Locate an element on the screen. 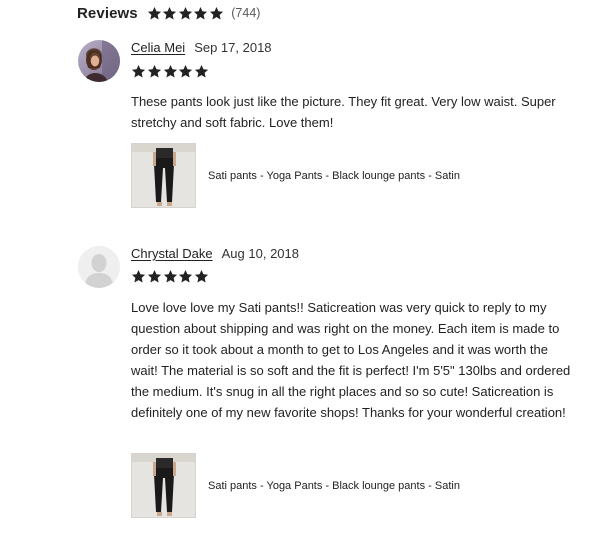  reviewer-name-link: Celia Mei is located at coordinates (158, 47).